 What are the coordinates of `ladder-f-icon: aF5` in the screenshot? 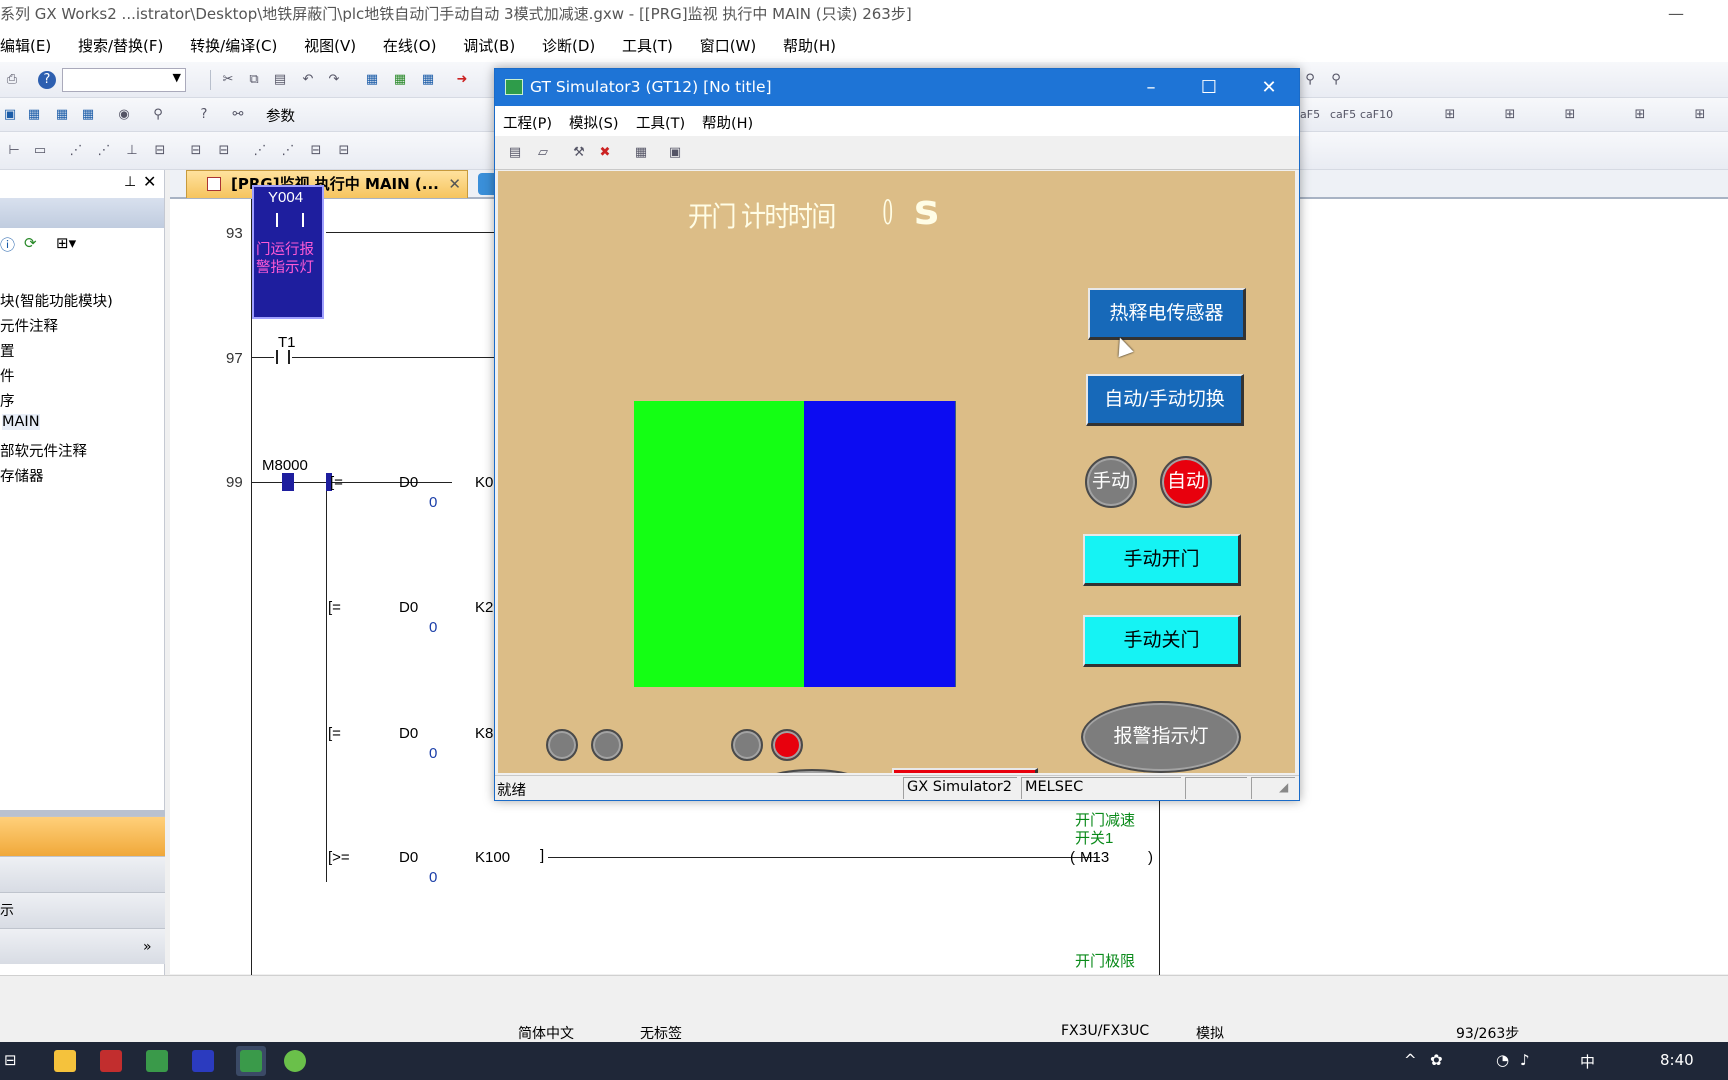 It's located at (1310, 115).